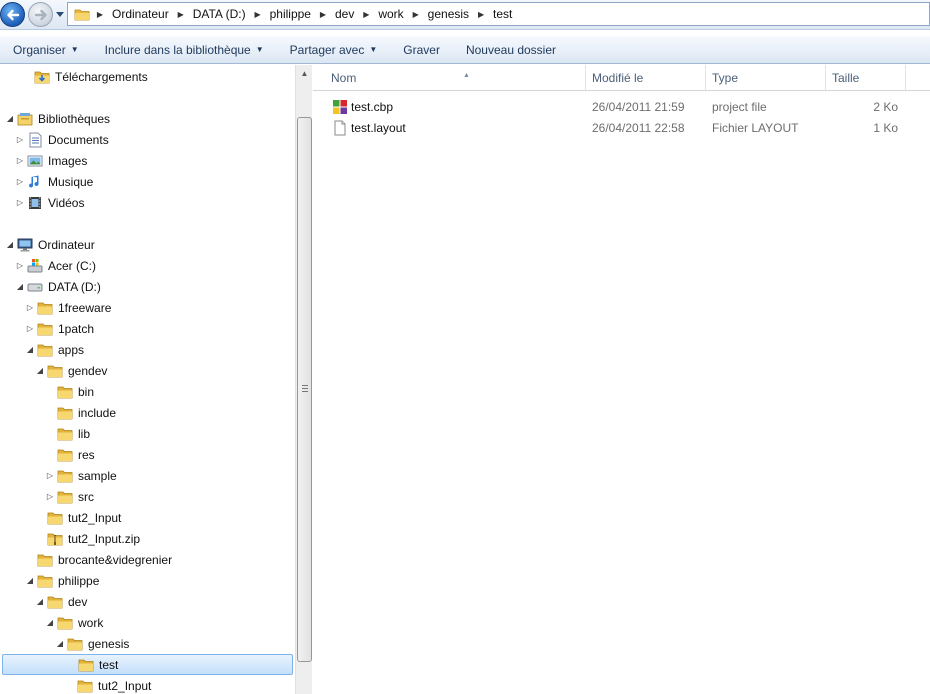  I want to click on tree-item: ◢ gendev, so click(147, 370).